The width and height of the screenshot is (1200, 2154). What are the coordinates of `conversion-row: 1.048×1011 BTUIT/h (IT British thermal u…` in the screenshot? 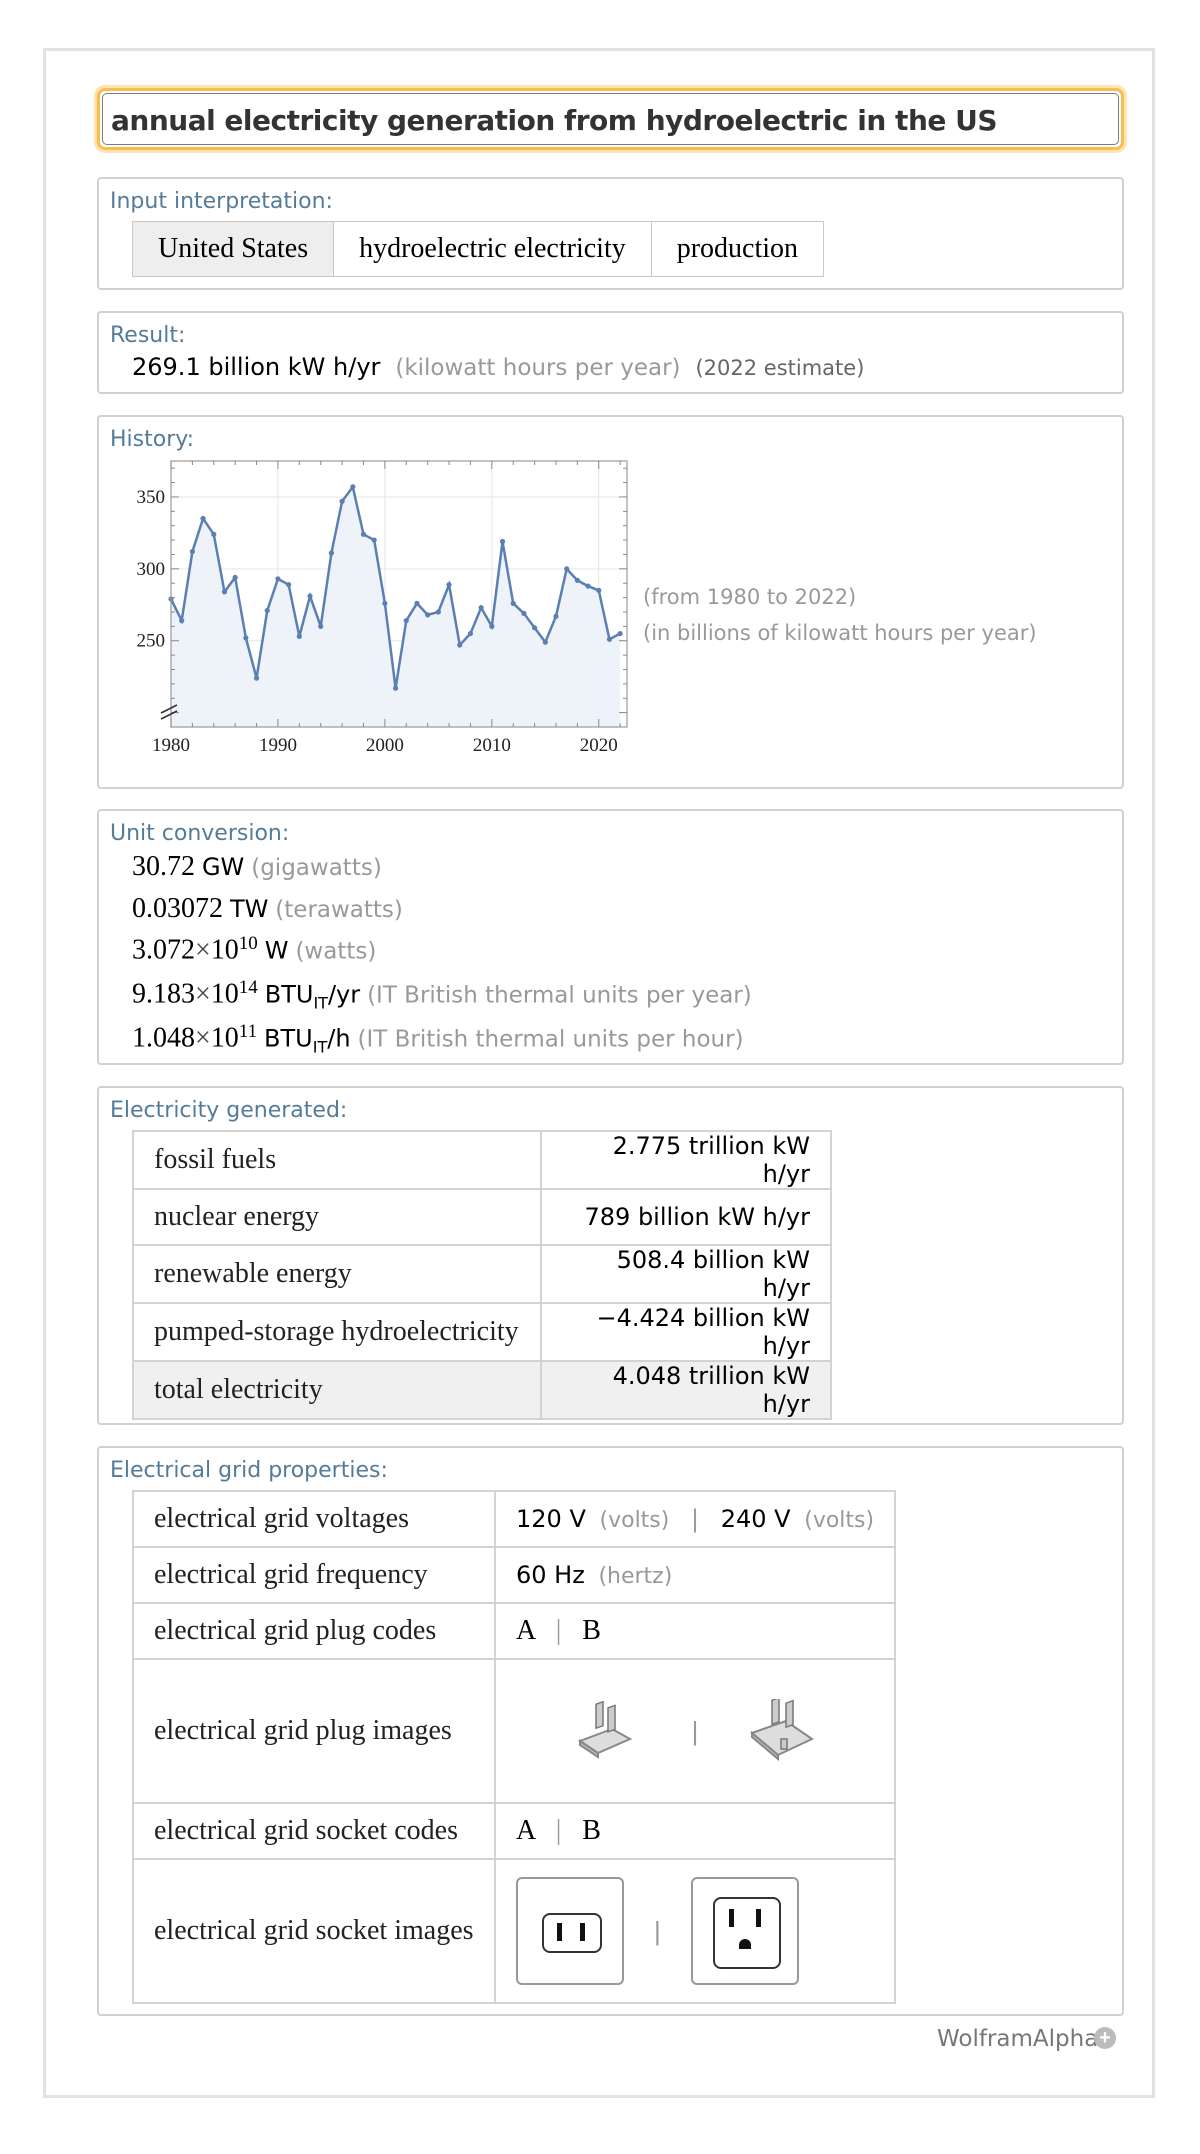 It's located at (438, 1039).